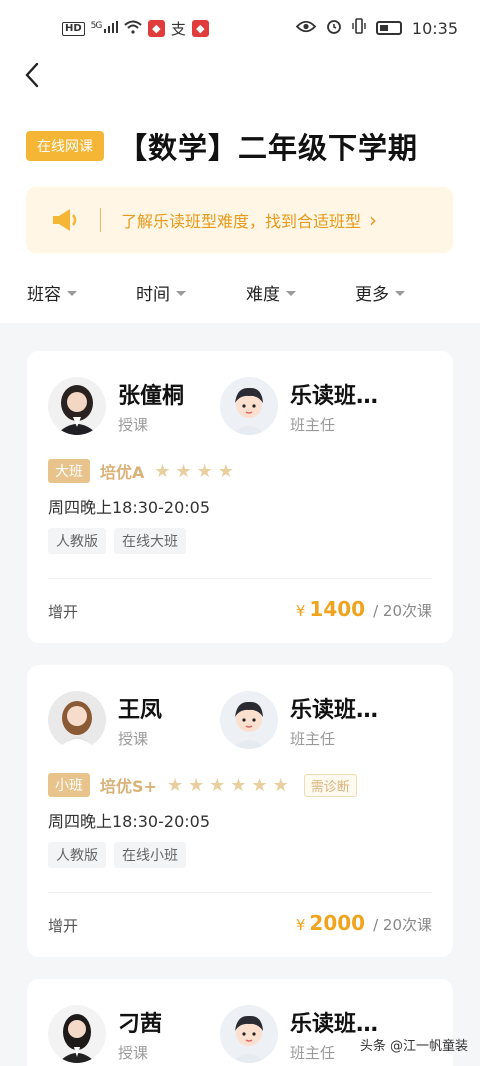  I want to click on eye-icon, so click(306, 28).